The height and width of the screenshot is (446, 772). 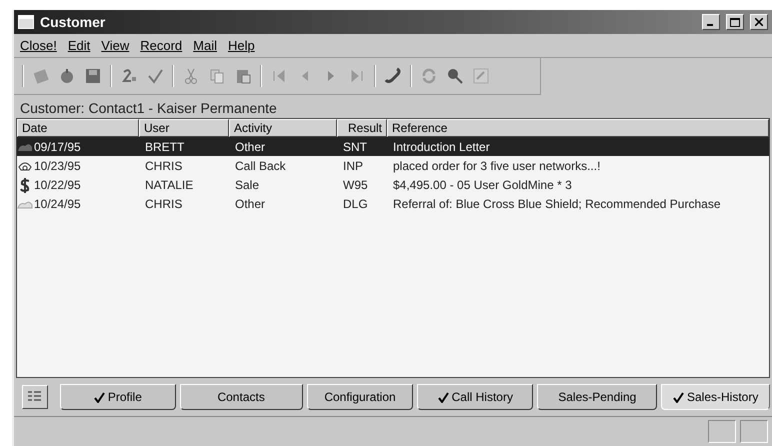 What do you see at coordinates (57, 185) in the screenshot?
I see `date-cell: 10/22/95` at bounding box center [57, 185].